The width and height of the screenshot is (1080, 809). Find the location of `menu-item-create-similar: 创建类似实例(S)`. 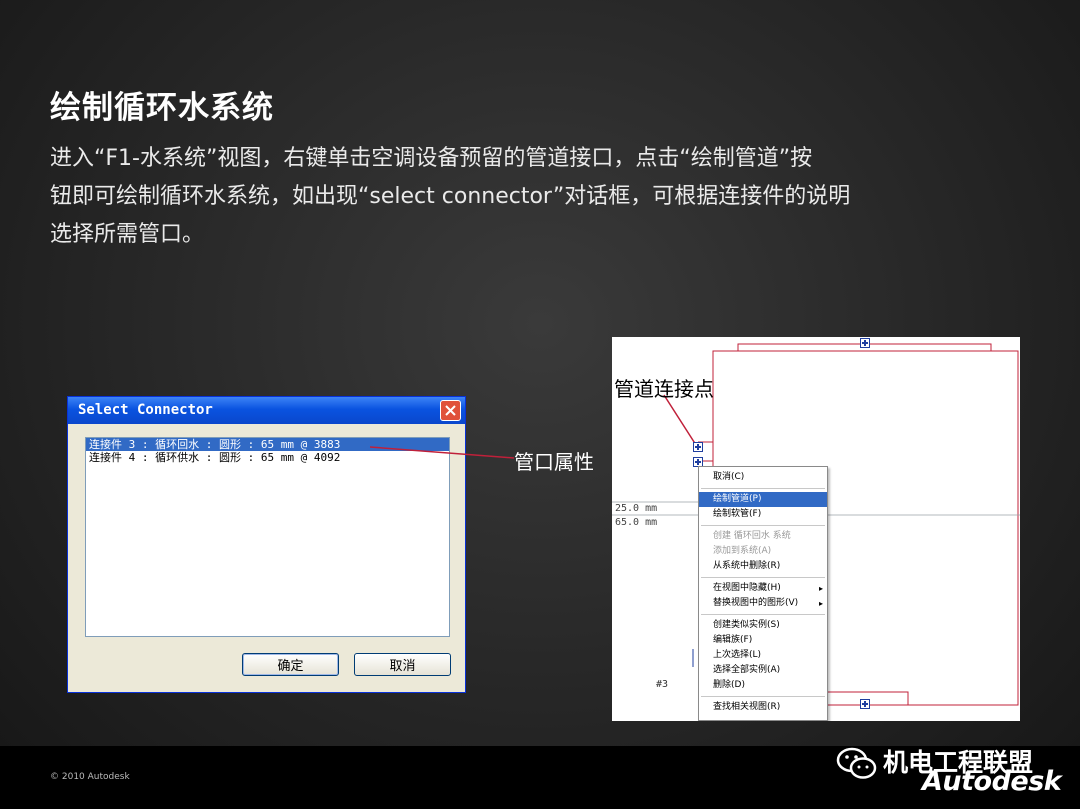

menu-item-create-similar: 创建类似实例(S) is located at coordinates (763, 625).